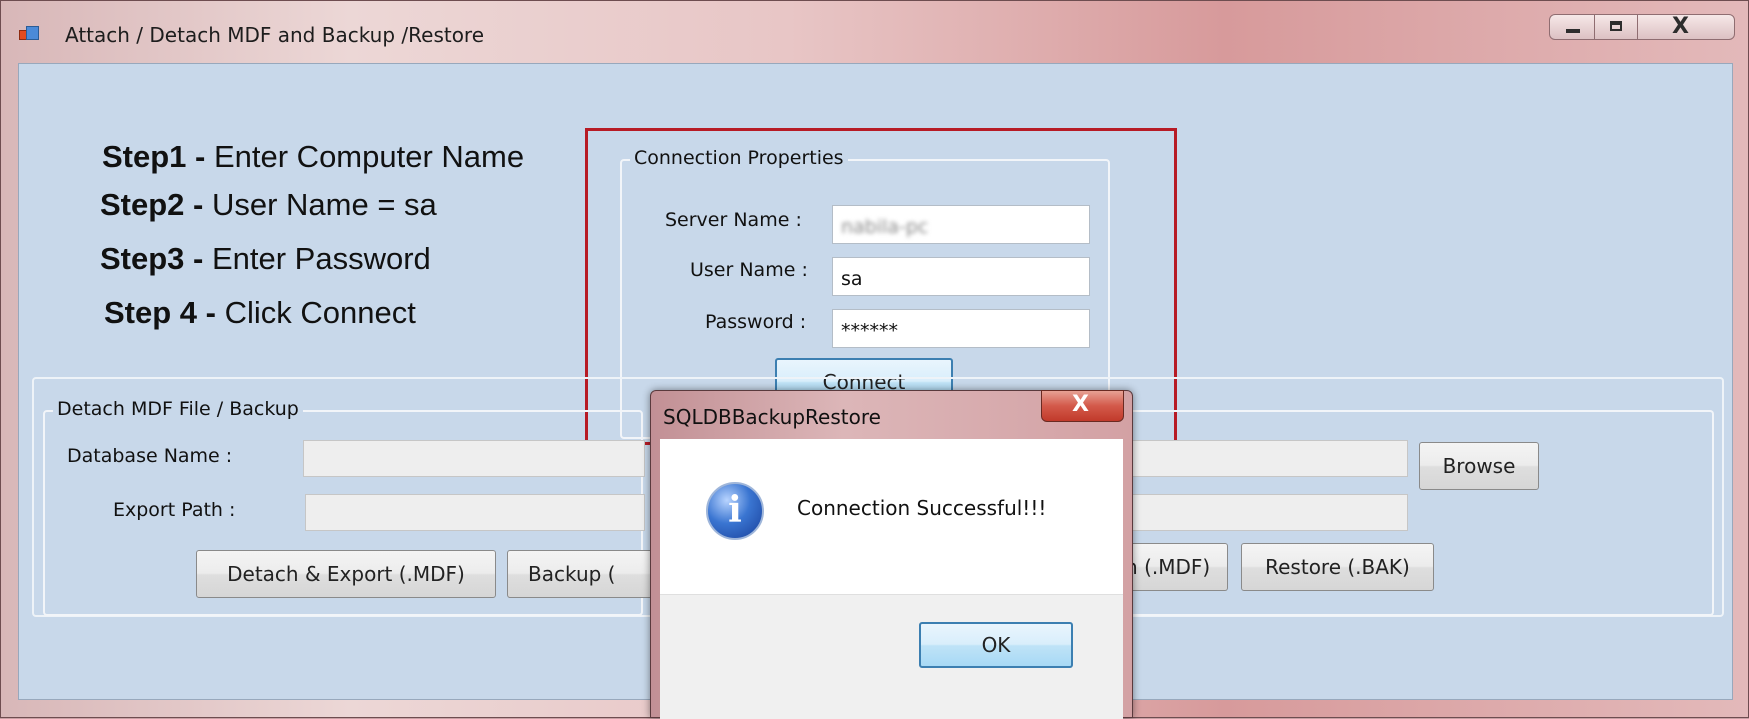  What do you see at coordinates (313, 156) in the screenshot?
I see `step-1: Step1 - Enter Computer Name` at bounding box center [313, 156].